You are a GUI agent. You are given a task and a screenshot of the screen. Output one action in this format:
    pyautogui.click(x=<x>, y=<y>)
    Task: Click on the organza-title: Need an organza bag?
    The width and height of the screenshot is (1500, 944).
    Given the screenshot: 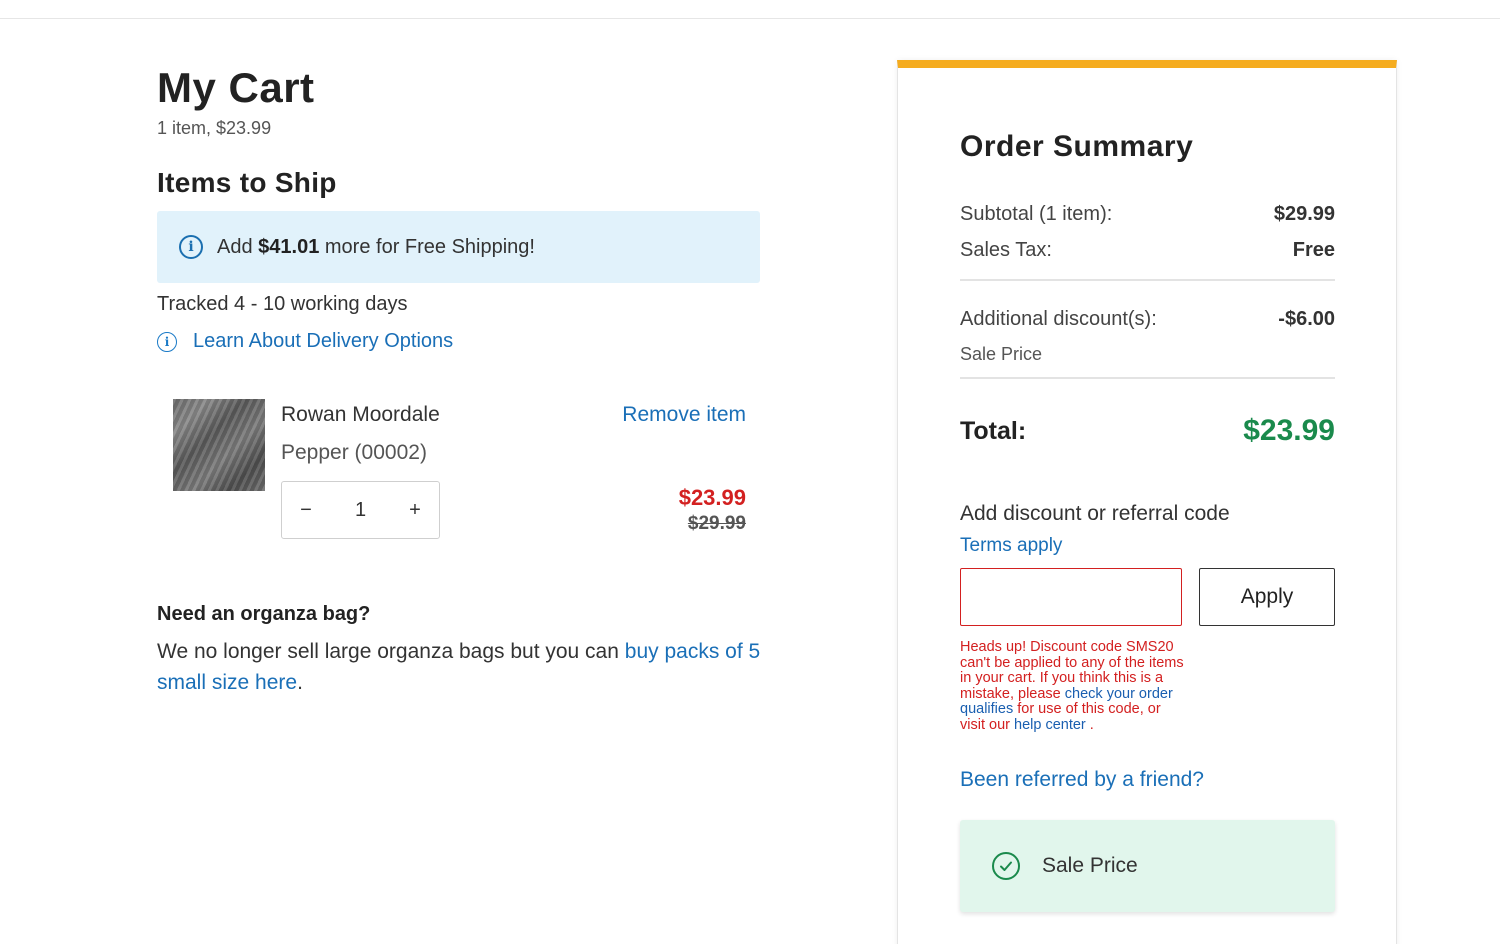 What is the action you would take?
    pyautogui.click(x=264, y=614)
    